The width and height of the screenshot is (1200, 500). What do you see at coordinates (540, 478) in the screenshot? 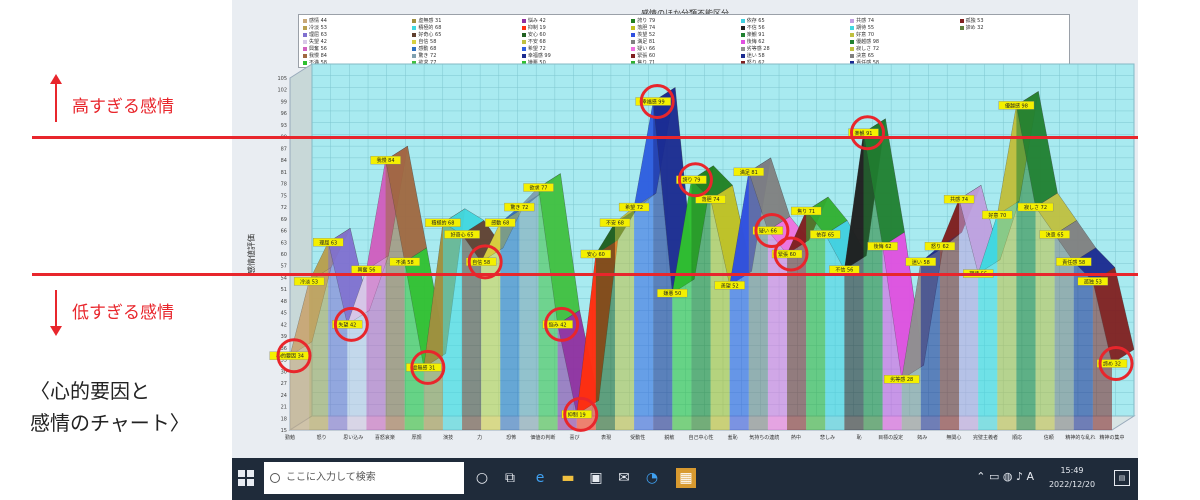
I see `edge-icon: e` at bounding box center [540, 478].